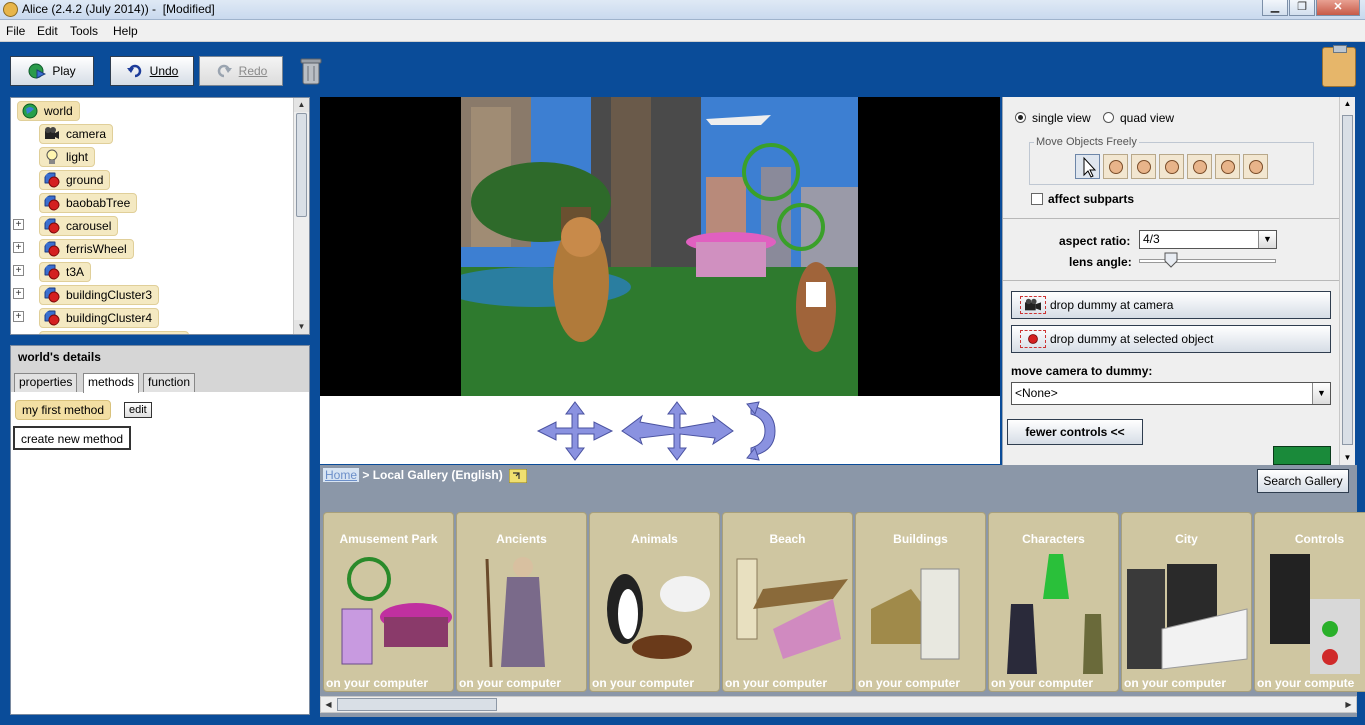 The image size is (1365, 725). I want to click on tree-item-baobabtree: baobabTree, so click(88, 203).